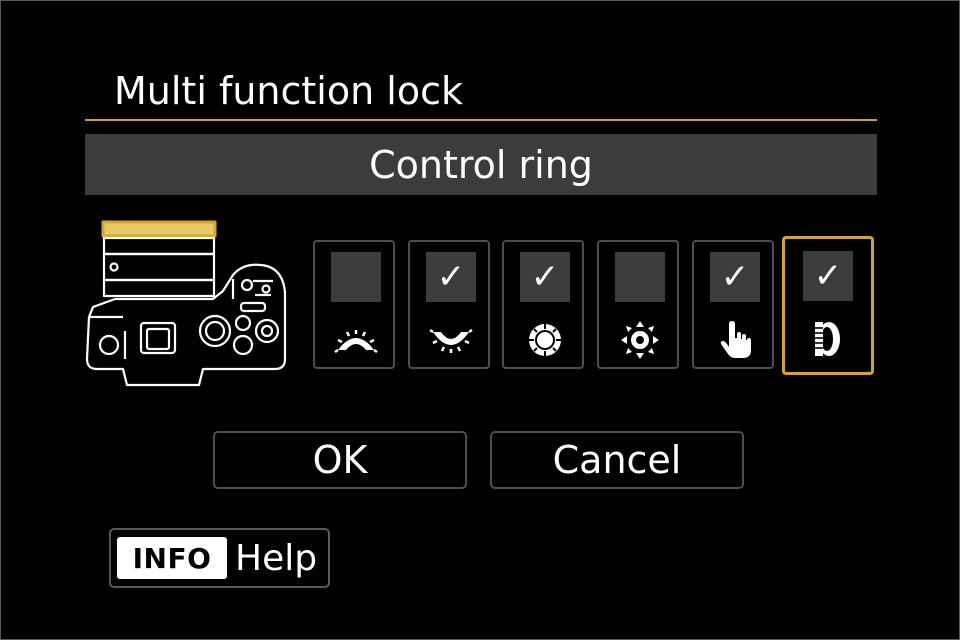 Image resolution: width=960 pixels, height=640 pixels. What do you see at coordinates (828, 305) in the screenshot?
I see `option-control-ring: ✓` at bounding box center [828, 305].